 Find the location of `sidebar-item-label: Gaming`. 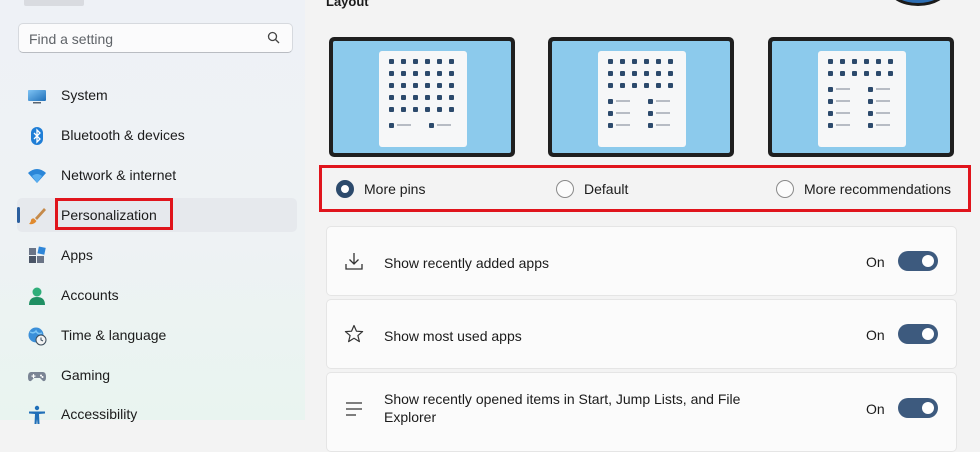

sidebar-item-label: Gaming is located at coordinates (86, 375).